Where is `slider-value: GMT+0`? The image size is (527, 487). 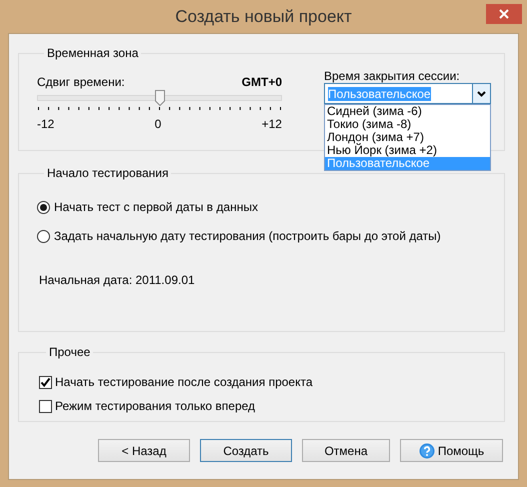 slider-value: GMT+0 is located at coordinates (262, 82).